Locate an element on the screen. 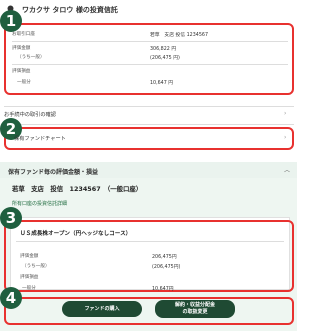 The image size is (320, 331). buy-fund-button: ファンドの購入 is located at coordinates (102, 309).